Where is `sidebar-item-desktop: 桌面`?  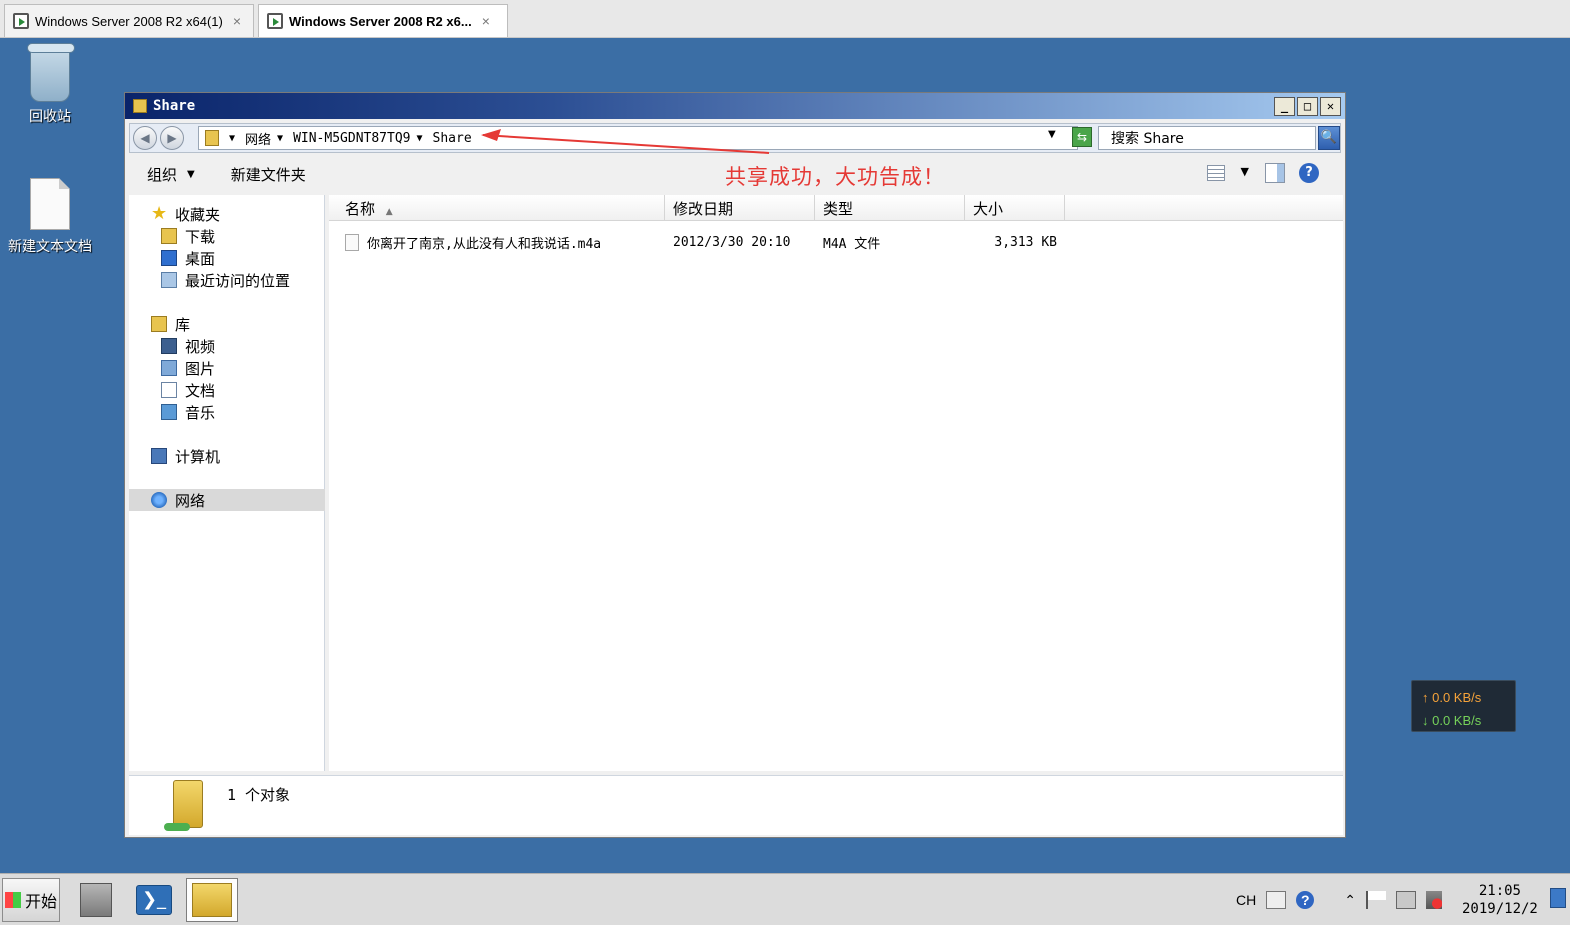 sidebar-item-desktop: 桌面 is located at coordinates (188, 258).